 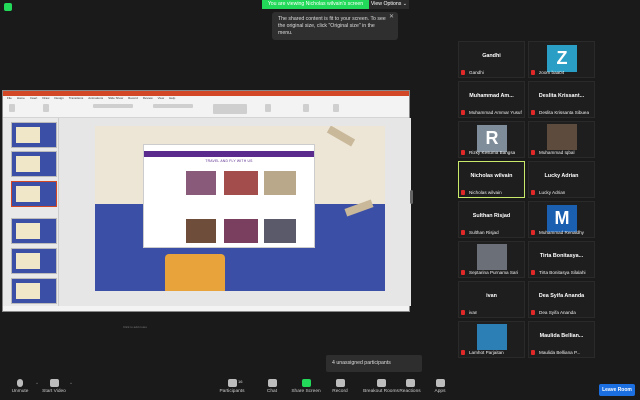 What do you see at coordinates (206, 109) in the screenshot?
I see `ribbon-toolbar` at bounding box center [206, 109].